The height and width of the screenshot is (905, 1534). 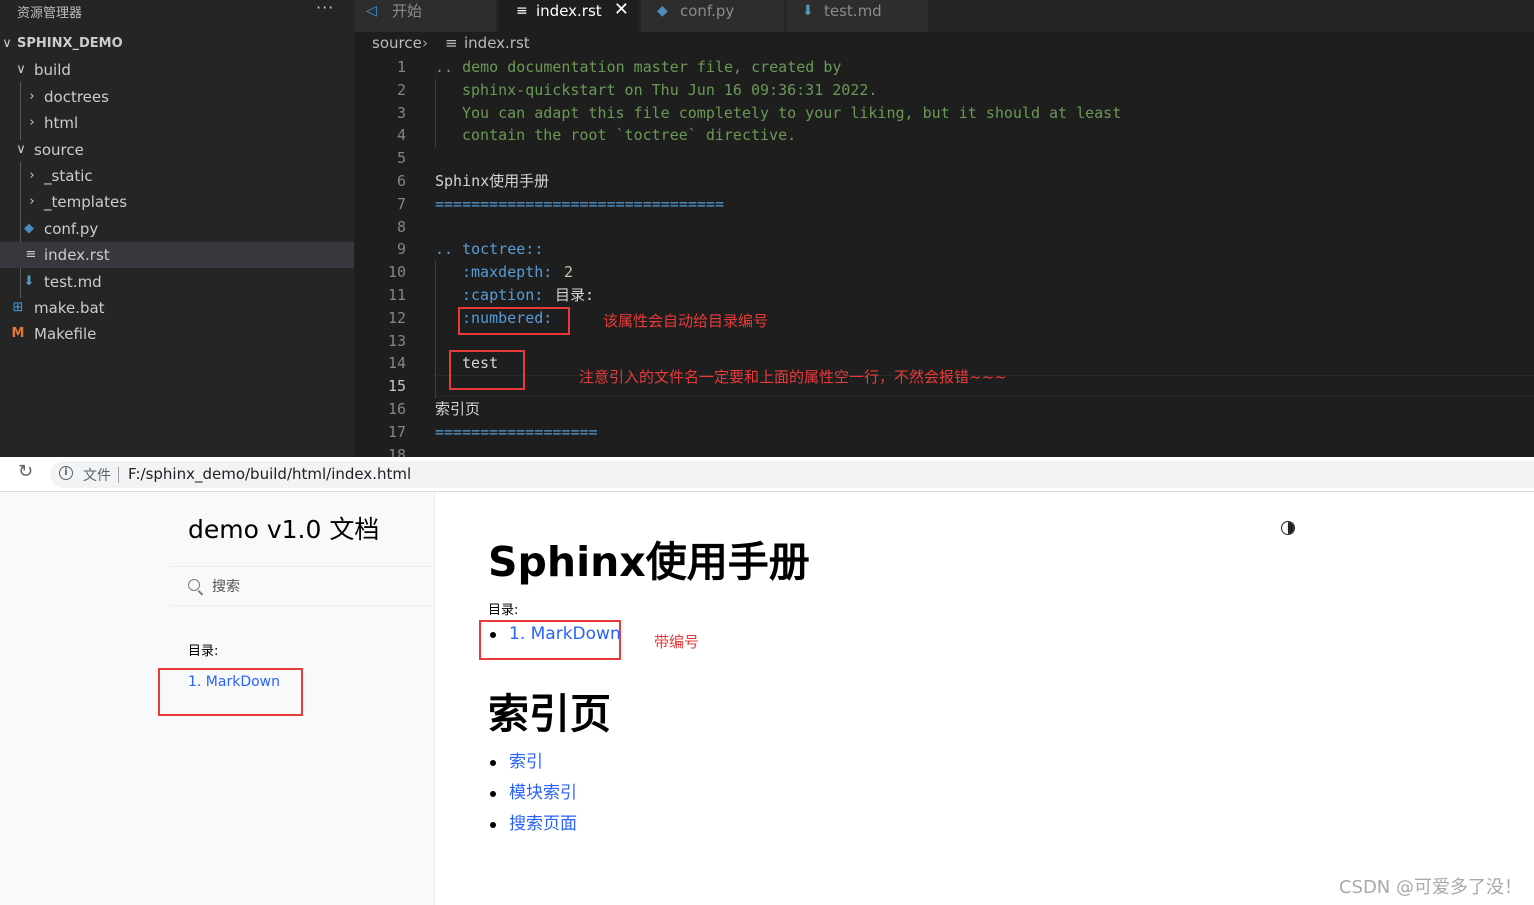 What do you see at coordinates (396, 363) in the screenshot?
I see `line-number: 14` at bounding box center [396, 363].